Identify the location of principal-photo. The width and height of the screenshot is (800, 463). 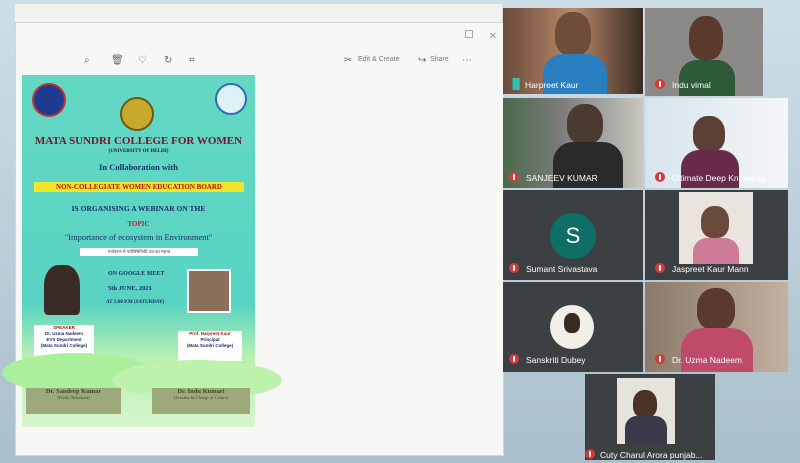
(209, 291).